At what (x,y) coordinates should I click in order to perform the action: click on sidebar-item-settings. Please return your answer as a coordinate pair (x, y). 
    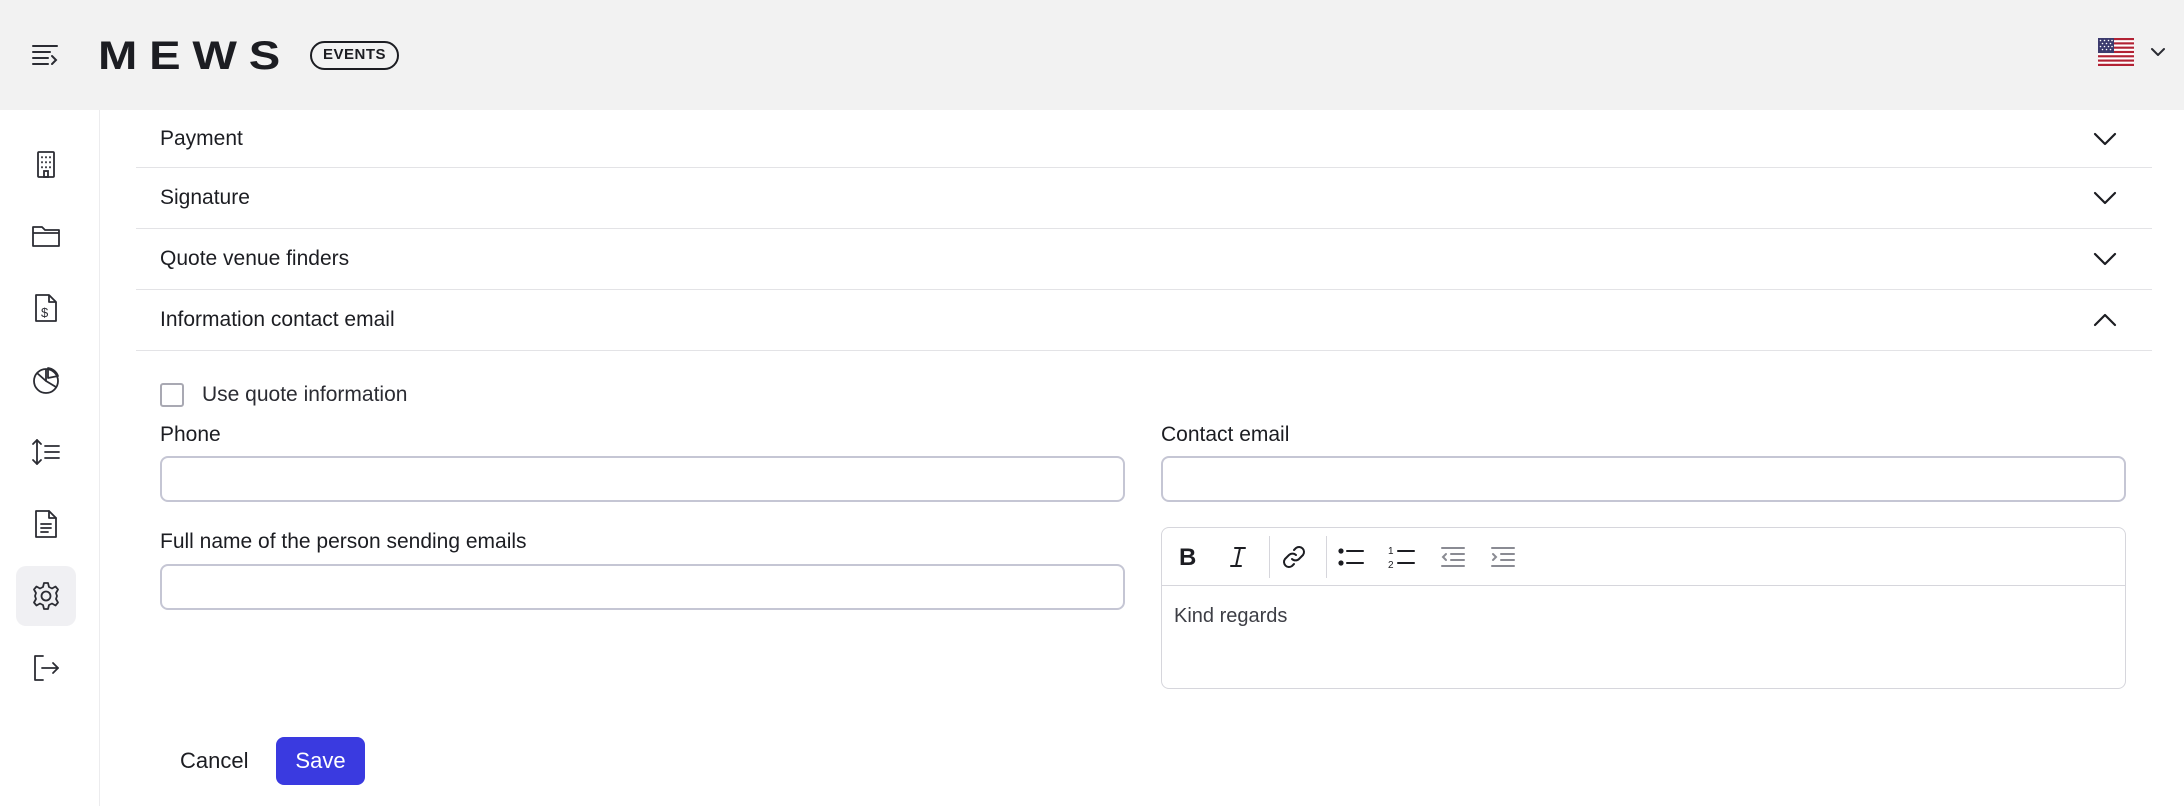
    Looking at the image, I should click on (46, 596).